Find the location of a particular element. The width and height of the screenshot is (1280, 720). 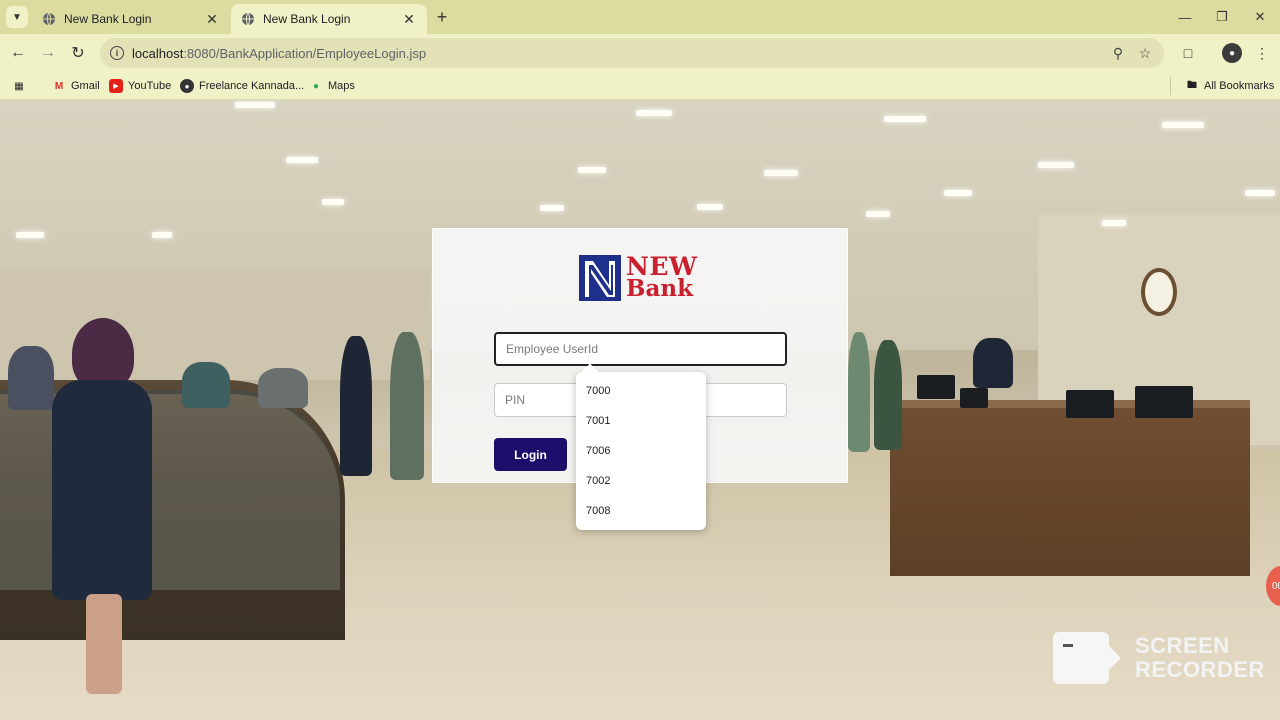

tab-new-bank-login-1: New Bank Login ✕ is located at coordinates (131, 19).